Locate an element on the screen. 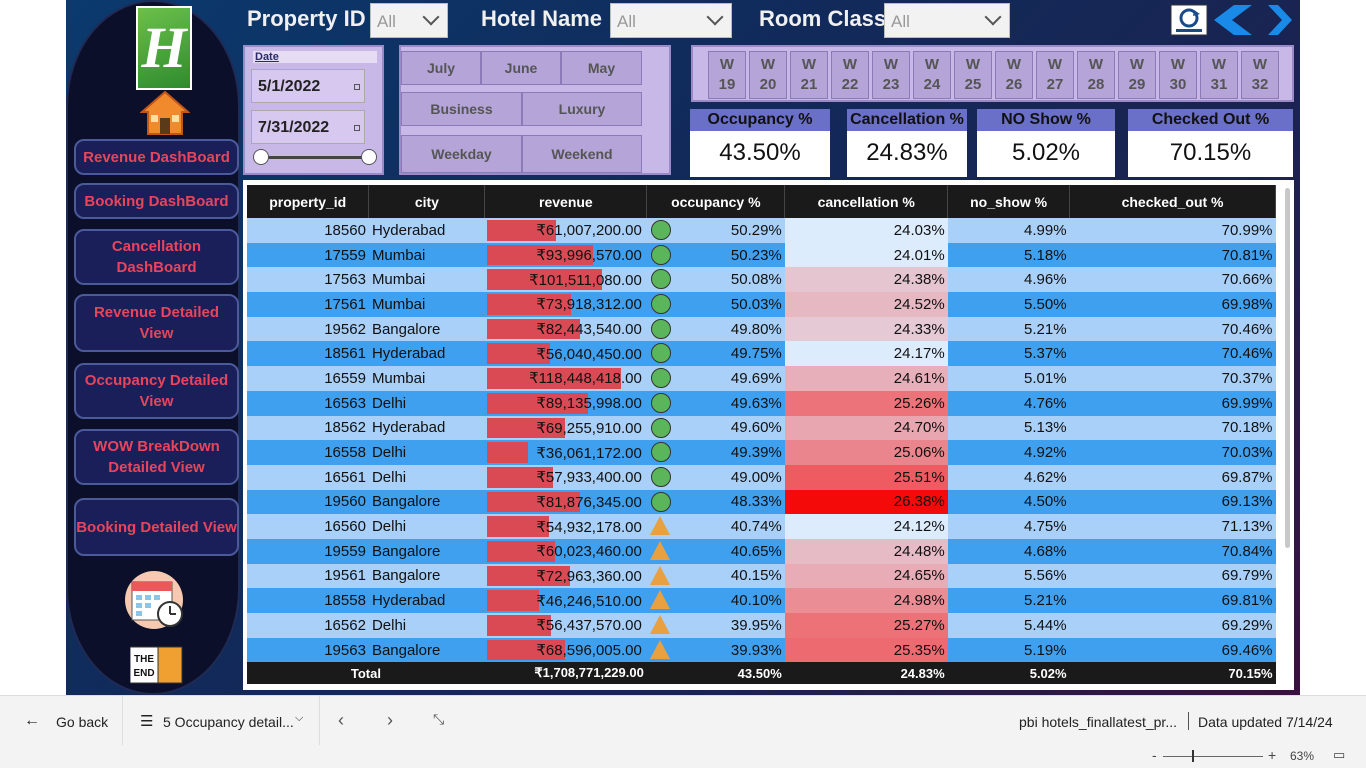 This screenshot has width=1366, height=768. week-button: W 29 is located at coordinates (1137, 75).